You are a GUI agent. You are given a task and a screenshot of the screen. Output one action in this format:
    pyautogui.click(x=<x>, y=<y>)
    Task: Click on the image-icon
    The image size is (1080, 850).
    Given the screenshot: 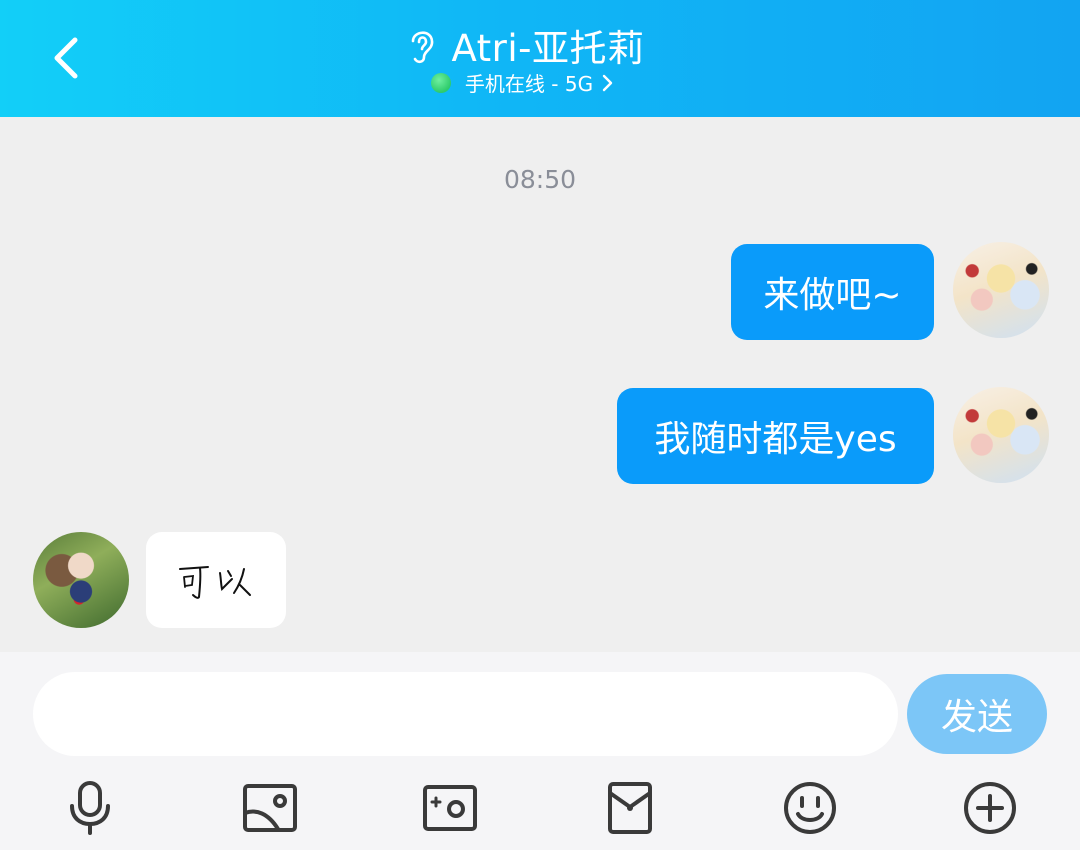 What is the action you would take?
    pyautogui.click(x=270, y=808)
    